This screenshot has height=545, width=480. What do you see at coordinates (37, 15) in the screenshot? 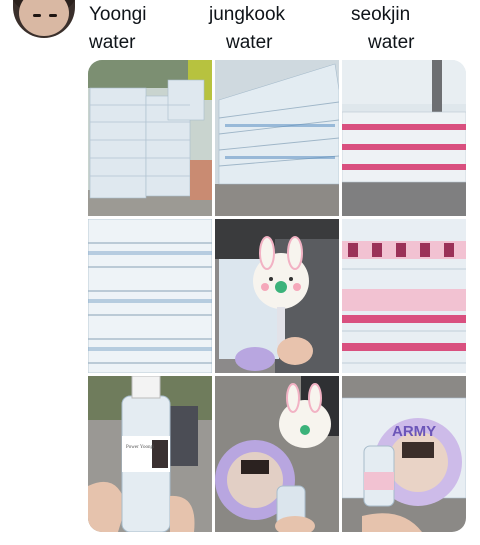
I see `avatar-eye-left` at bounding box center [37, 15].